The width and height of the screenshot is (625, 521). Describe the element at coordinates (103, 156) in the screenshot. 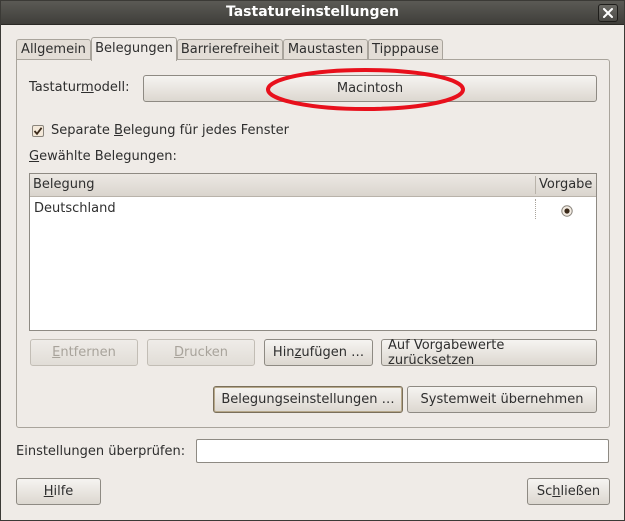

I see `selected-layouts-label: Gewählte Belegungen:` at that location.